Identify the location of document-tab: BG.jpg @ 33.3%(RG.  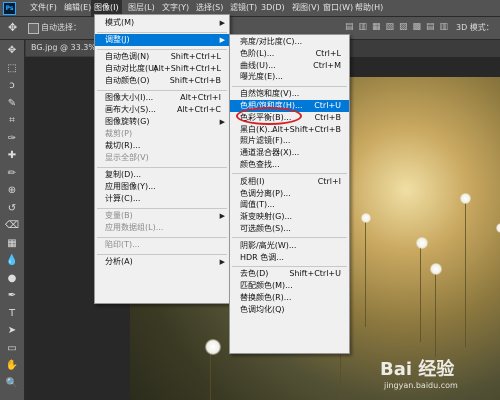
(63, 48).